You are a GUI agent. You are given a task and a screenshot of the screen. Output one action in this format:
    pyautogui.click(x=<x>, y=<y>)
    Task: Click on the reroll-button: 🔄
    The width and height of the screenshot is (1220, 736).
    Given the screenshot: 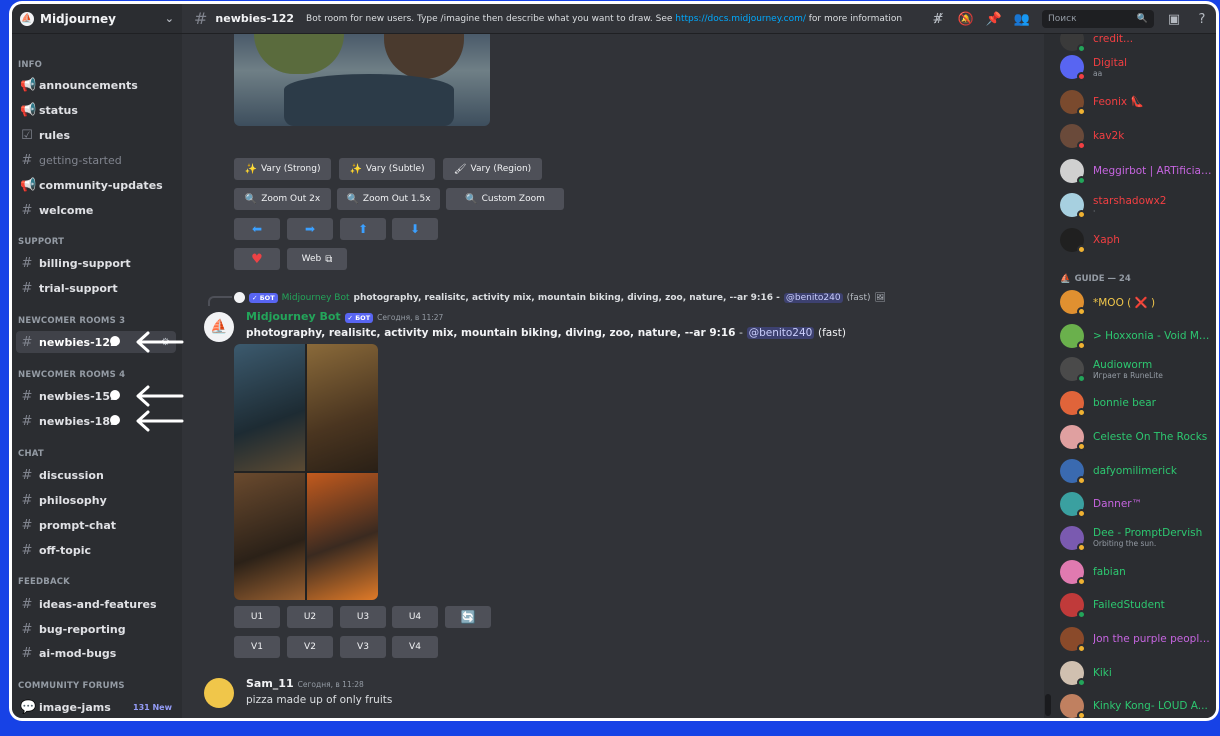 What is the action you would take?
    pyautogui.click(x=468, y=617)
    